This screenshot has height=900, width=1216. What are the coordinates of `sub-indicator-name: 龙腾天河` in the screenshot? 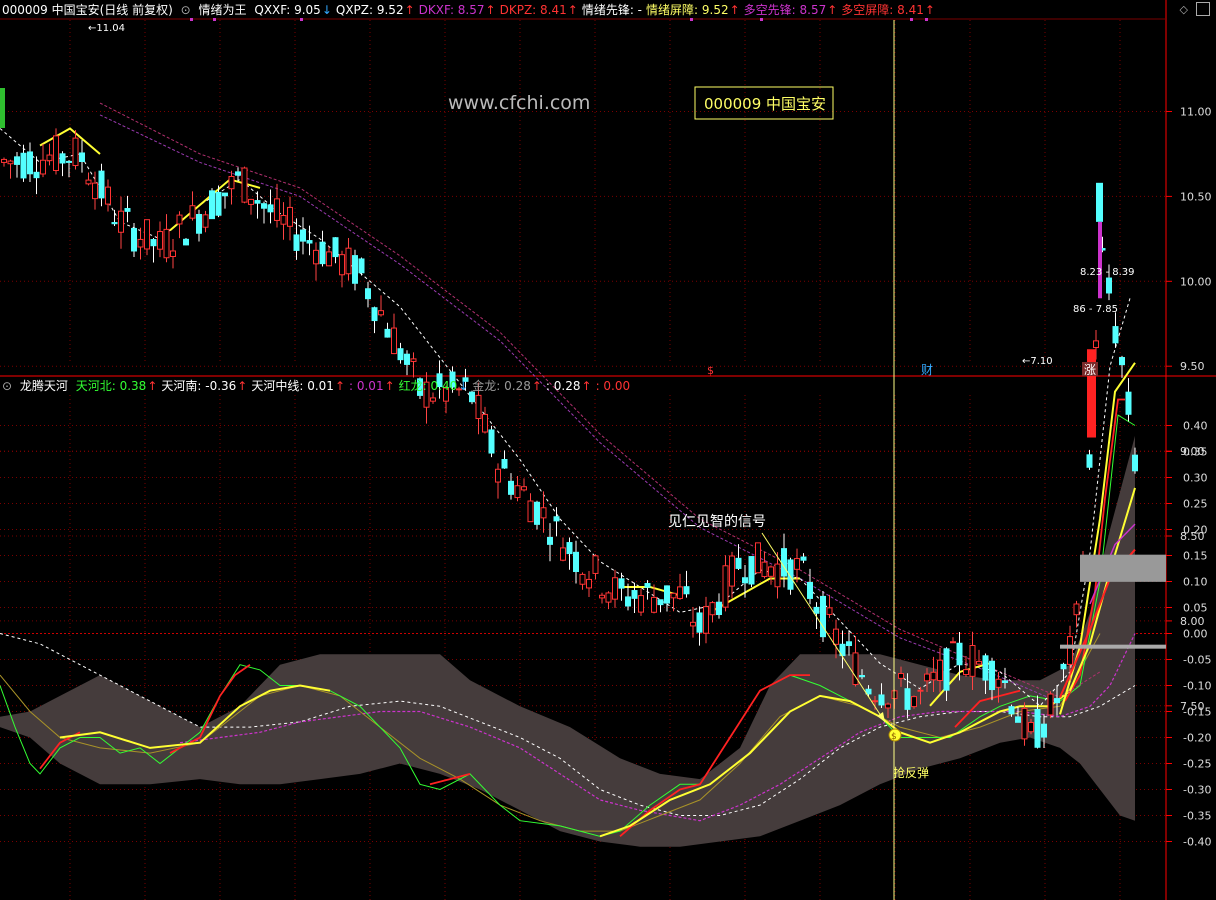 It's located at (44, 386).